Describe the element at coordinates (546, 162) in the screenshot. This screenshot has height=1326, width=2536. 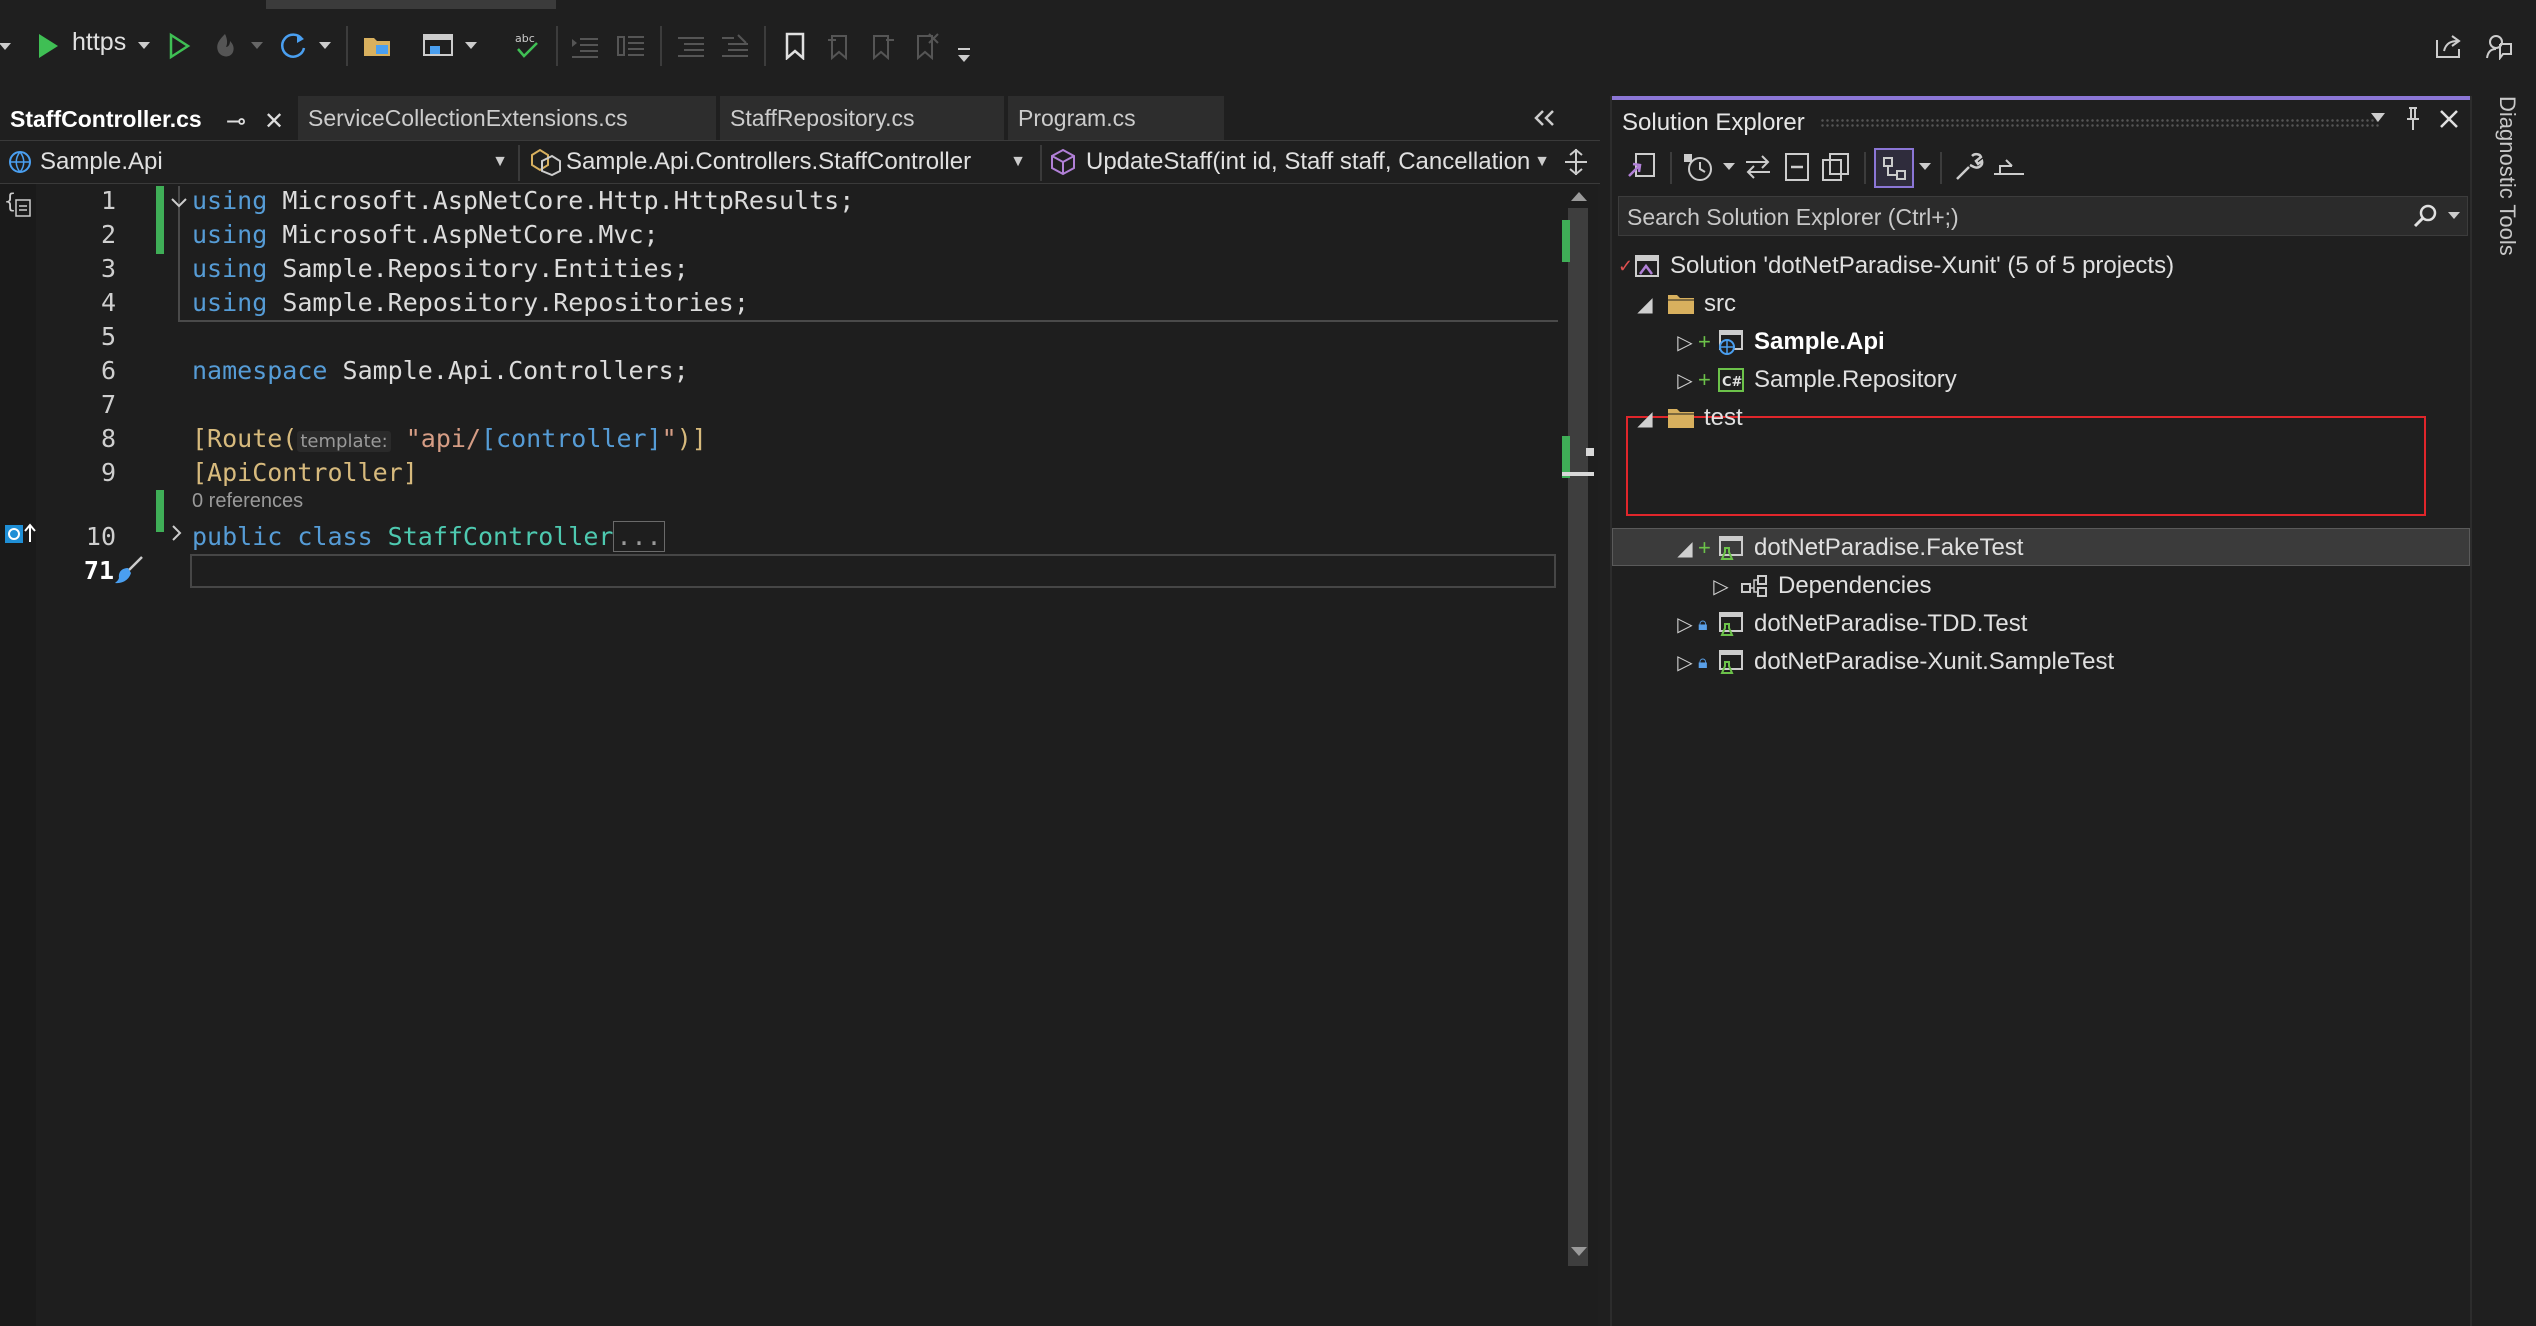
I see `class-icon` at that location.